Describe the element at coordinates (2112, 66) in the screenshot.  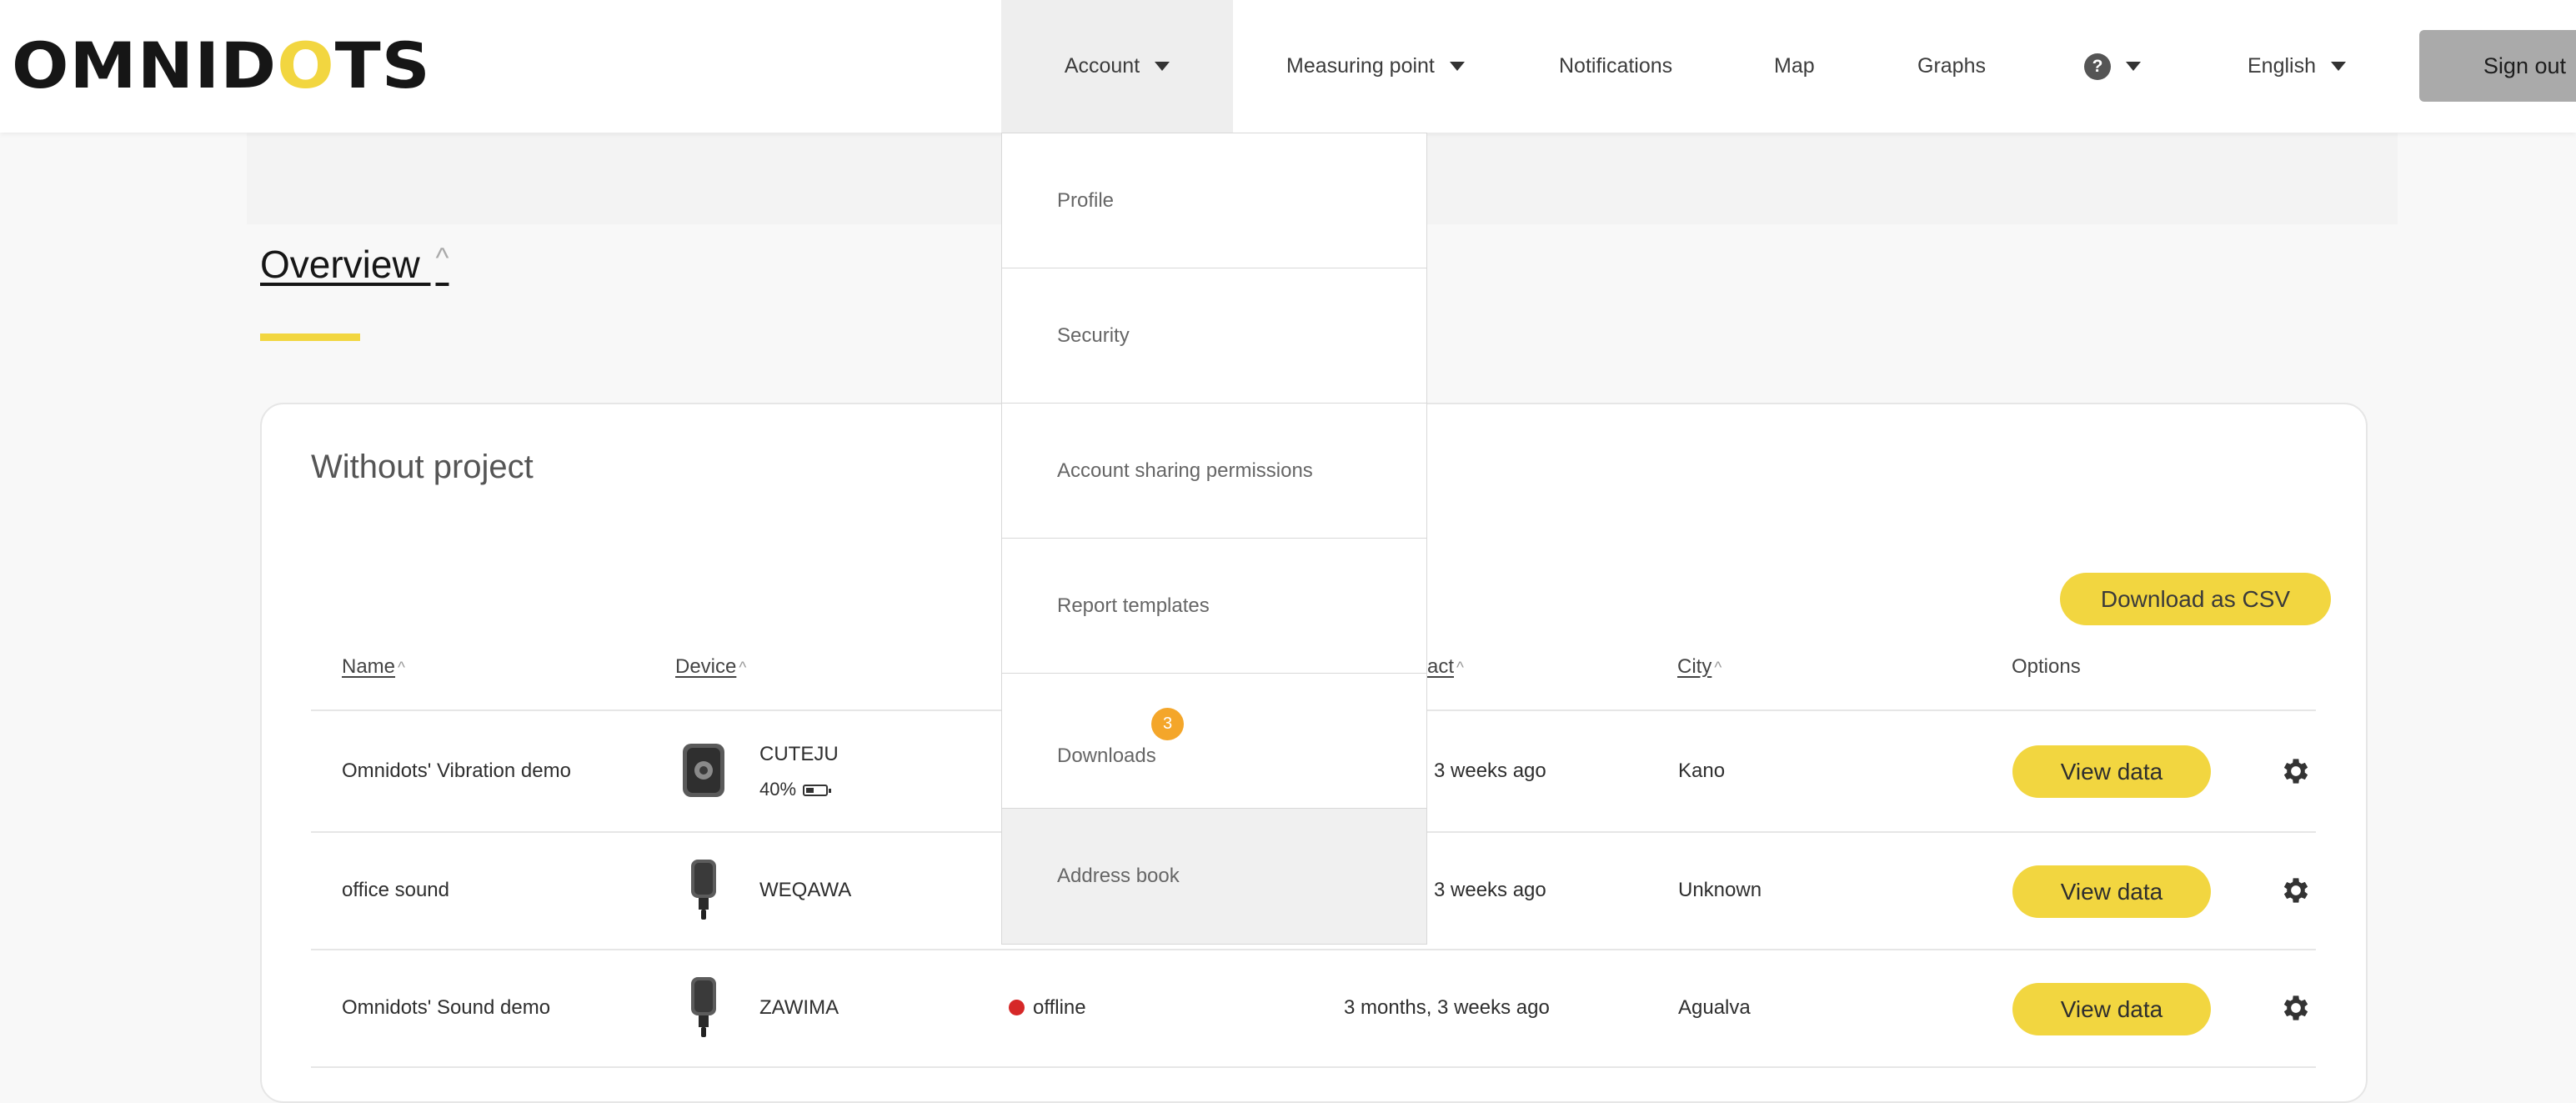
I see `nav-help: ?` at that location.